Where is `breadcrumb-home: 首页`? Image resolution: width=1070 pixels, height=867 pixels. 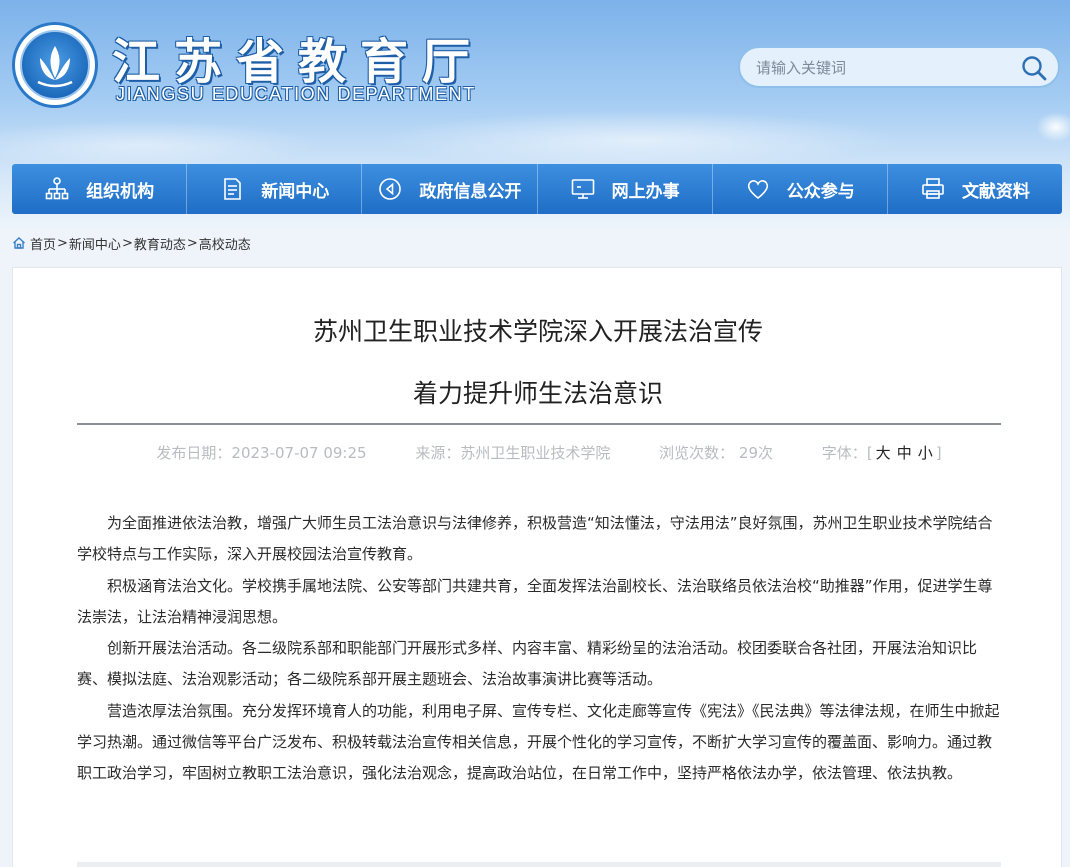
breadcrumb-home: 首页 is located at coordinates (43, 243).